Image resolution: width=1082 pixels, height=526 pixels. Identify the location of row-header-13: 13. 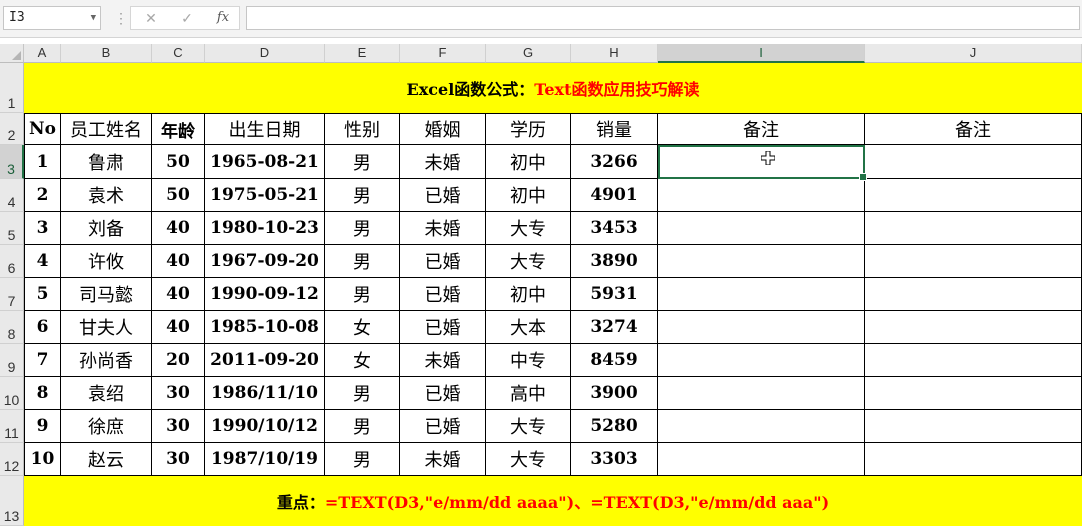
(12, 501).